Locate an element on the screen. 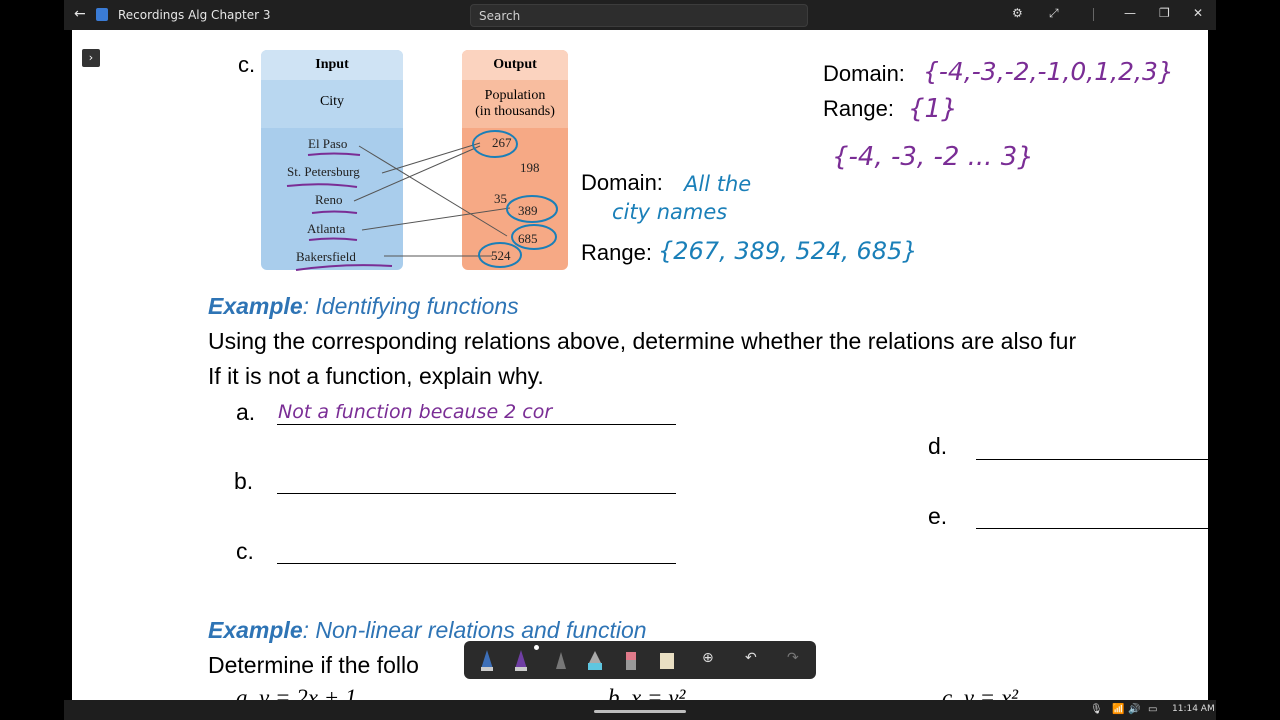 This screenshot has width=1280, height=720. eraser-icon is located at coordinates (631, 660).